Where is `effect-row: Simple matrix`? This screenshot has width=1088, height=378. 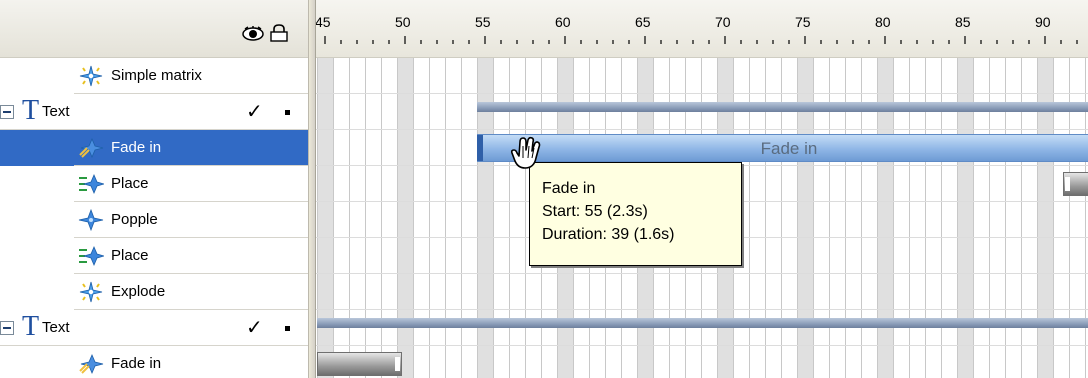
effect-row: Simple matrix is located at coordinates (154, 76).